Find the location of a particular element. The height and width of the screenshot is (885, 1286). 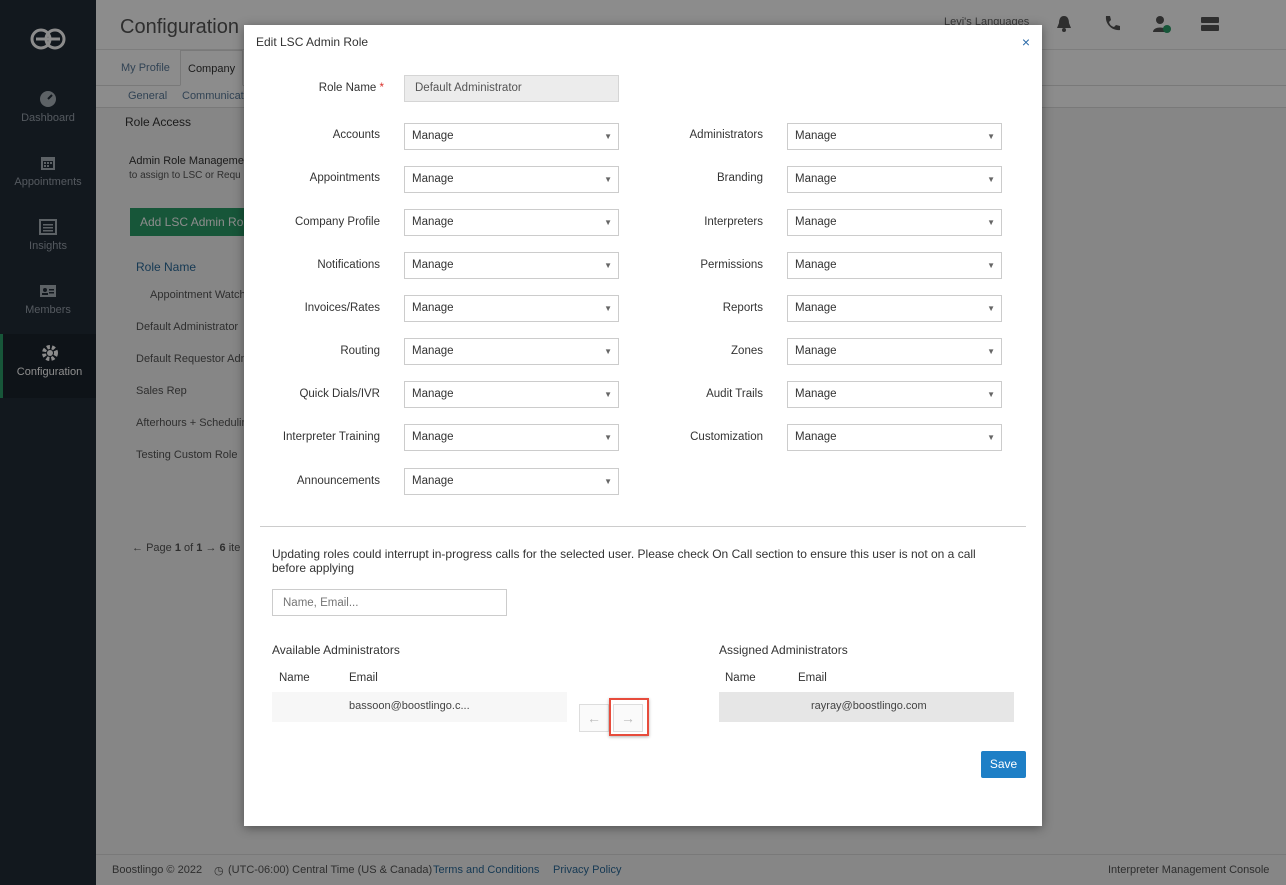

permission-label: Reports is located at coordinates (742, 308).